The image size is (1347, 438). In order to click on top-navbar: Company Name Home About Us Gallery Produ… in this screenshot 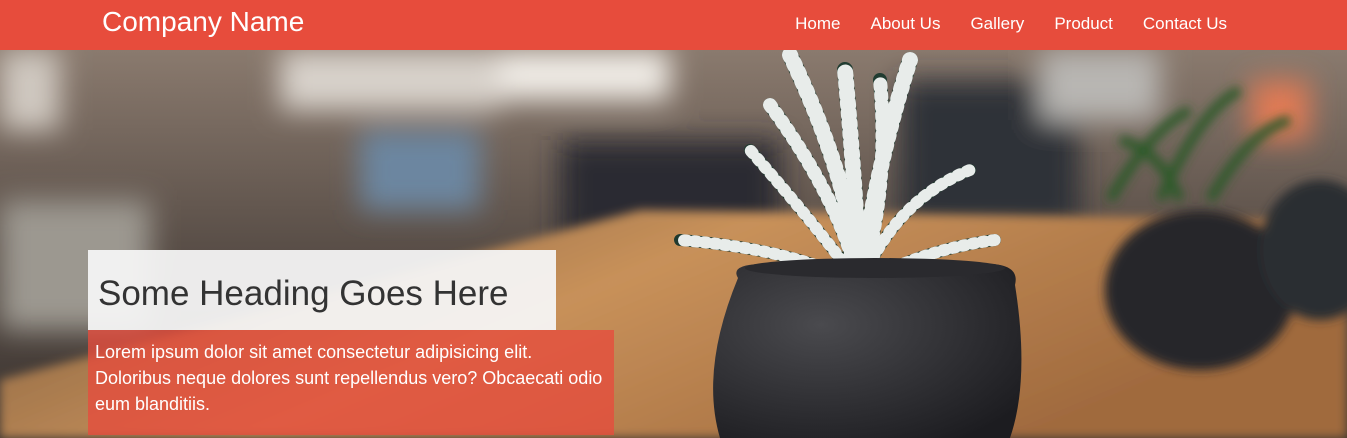, I will do `click(673, 25)`.